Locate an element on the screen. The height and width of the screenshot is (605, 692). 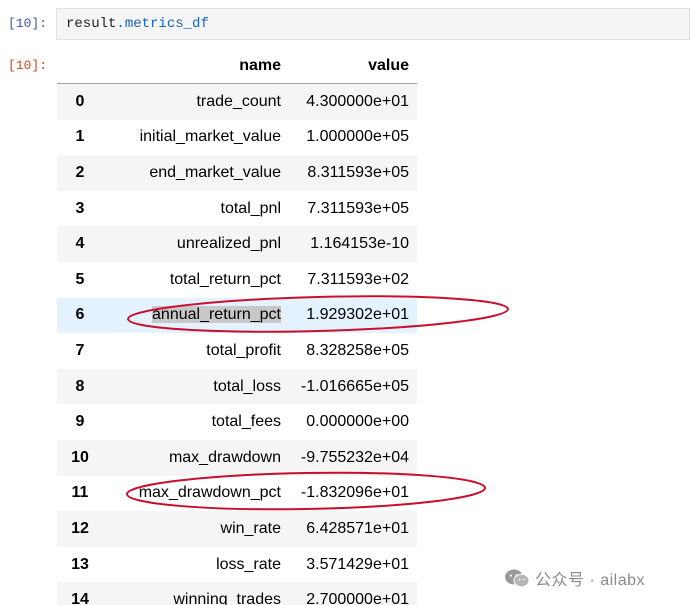
metric-name-cell: total_return_pct is located at coordinates (225, 279).